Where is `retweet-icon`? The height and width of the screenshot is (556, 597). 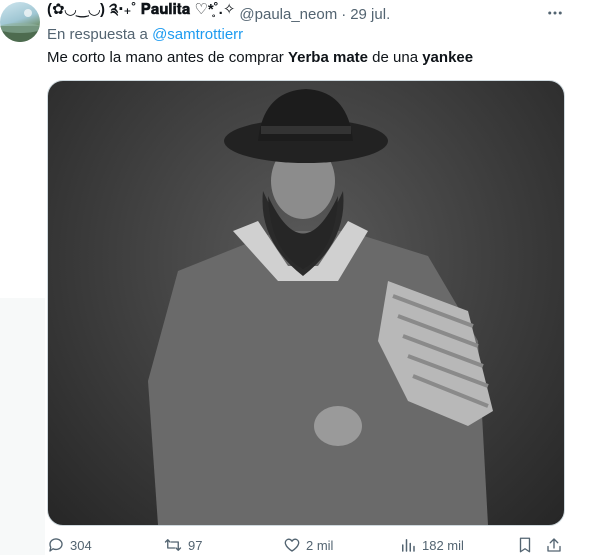
retweet-icon is located at coordinates (173, 545).